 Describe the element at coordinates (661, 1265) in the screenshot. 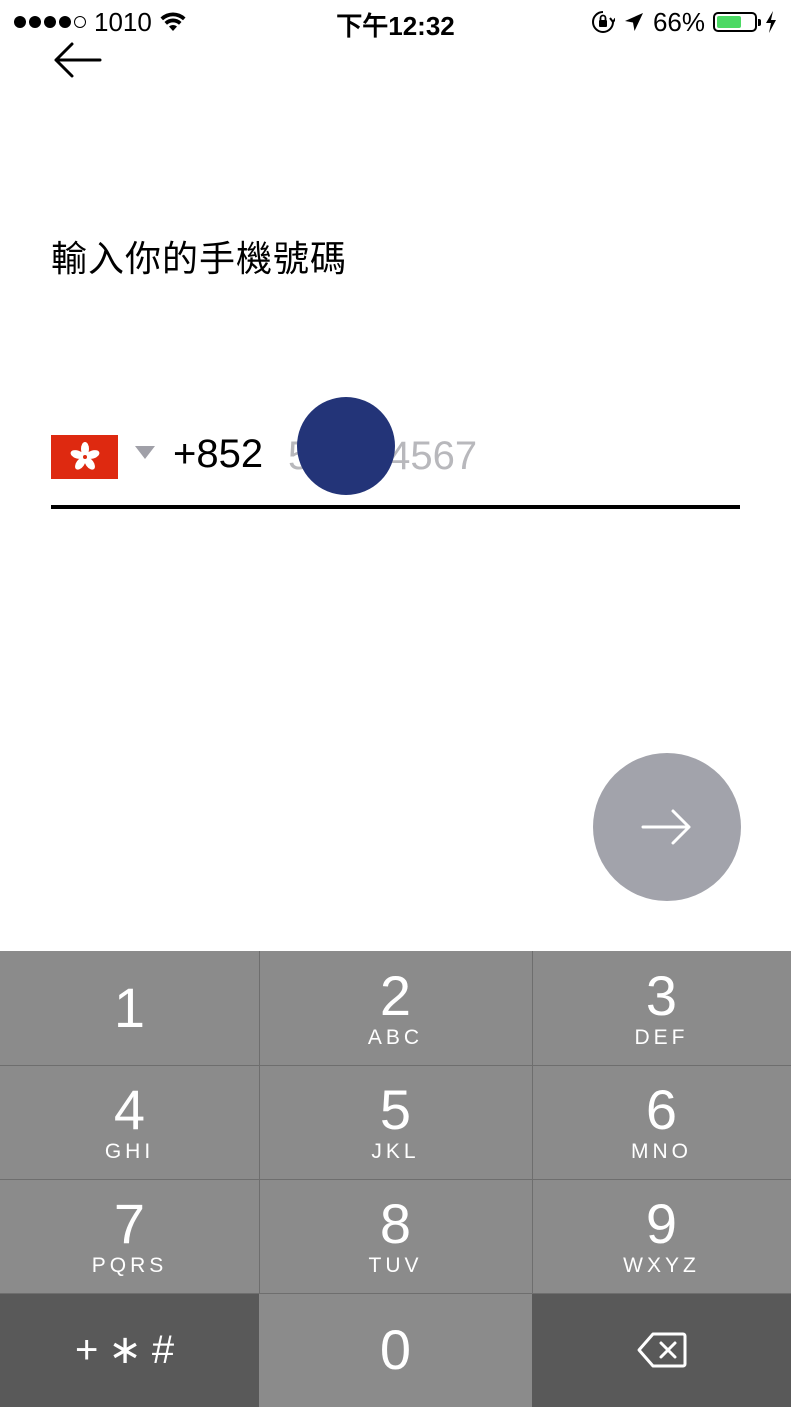

I see `key-letters: WXYZ` at that location.